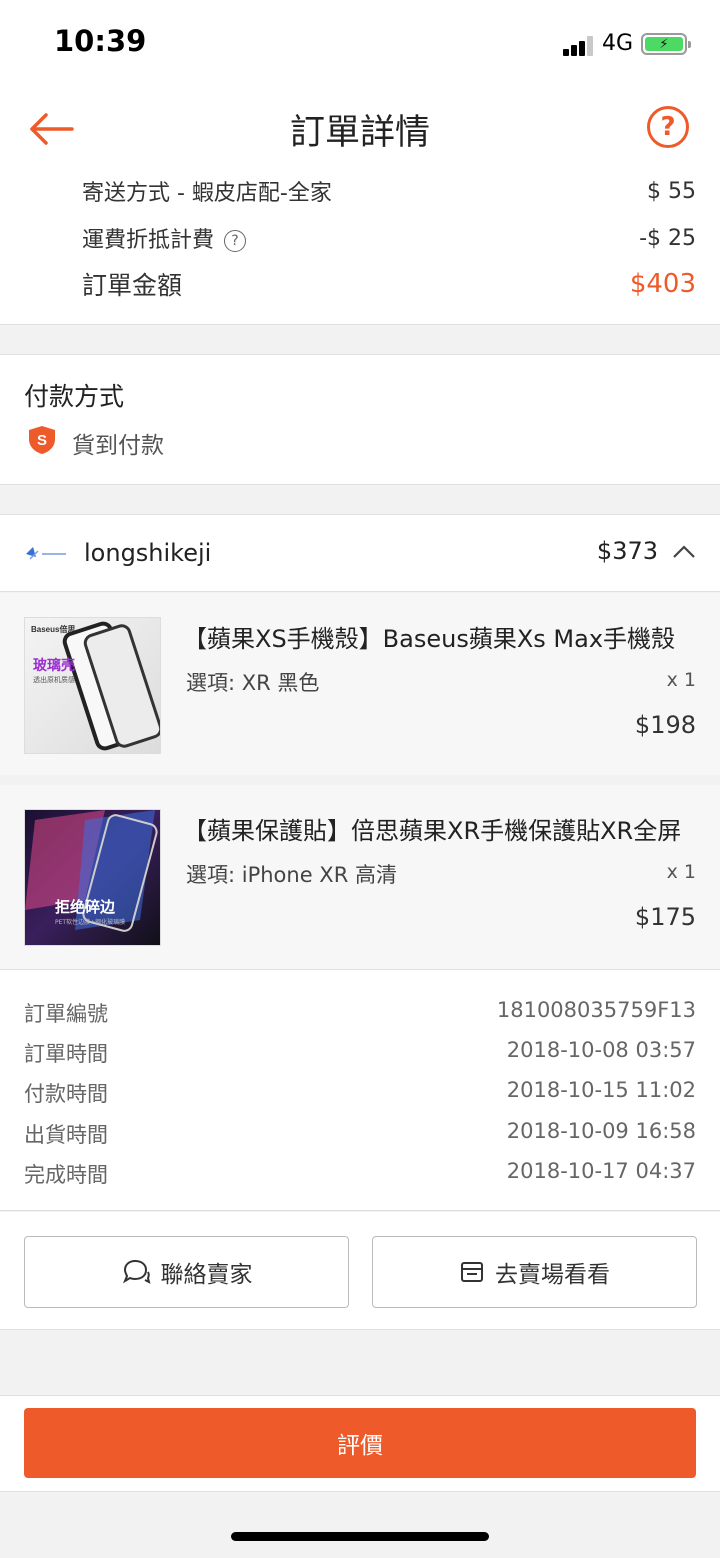 The image size is (720, 1558). I want to click on chat-icon, so click(136, 1272).